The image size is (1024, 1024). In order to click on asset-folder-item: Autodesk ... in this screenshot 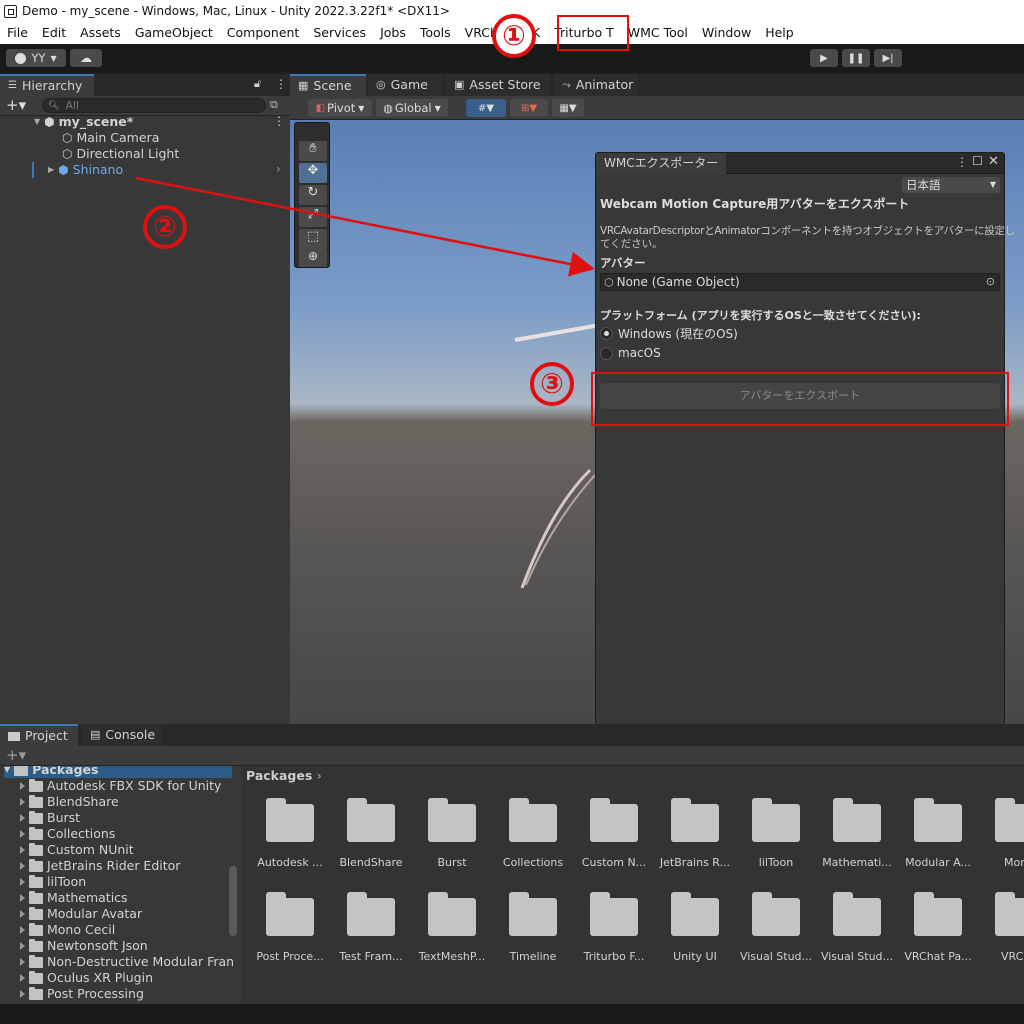, I will do `click(290, 833)`.